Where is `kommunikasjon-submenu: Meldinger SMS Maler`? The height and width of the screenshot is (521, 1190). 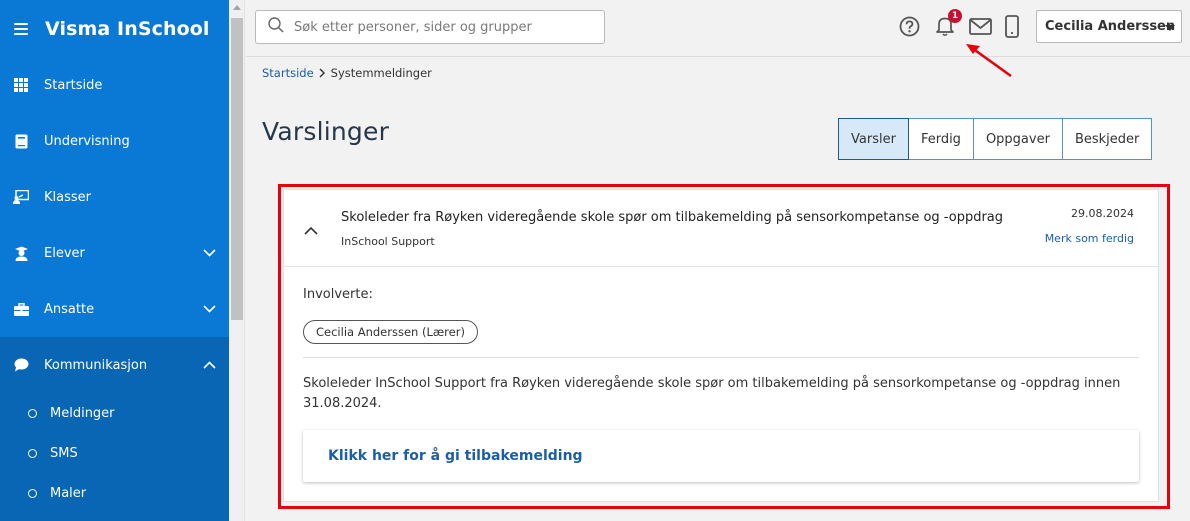 kommunikasjon-submenu: Meldinger SMS Maler is located at coordinates (114, 457).